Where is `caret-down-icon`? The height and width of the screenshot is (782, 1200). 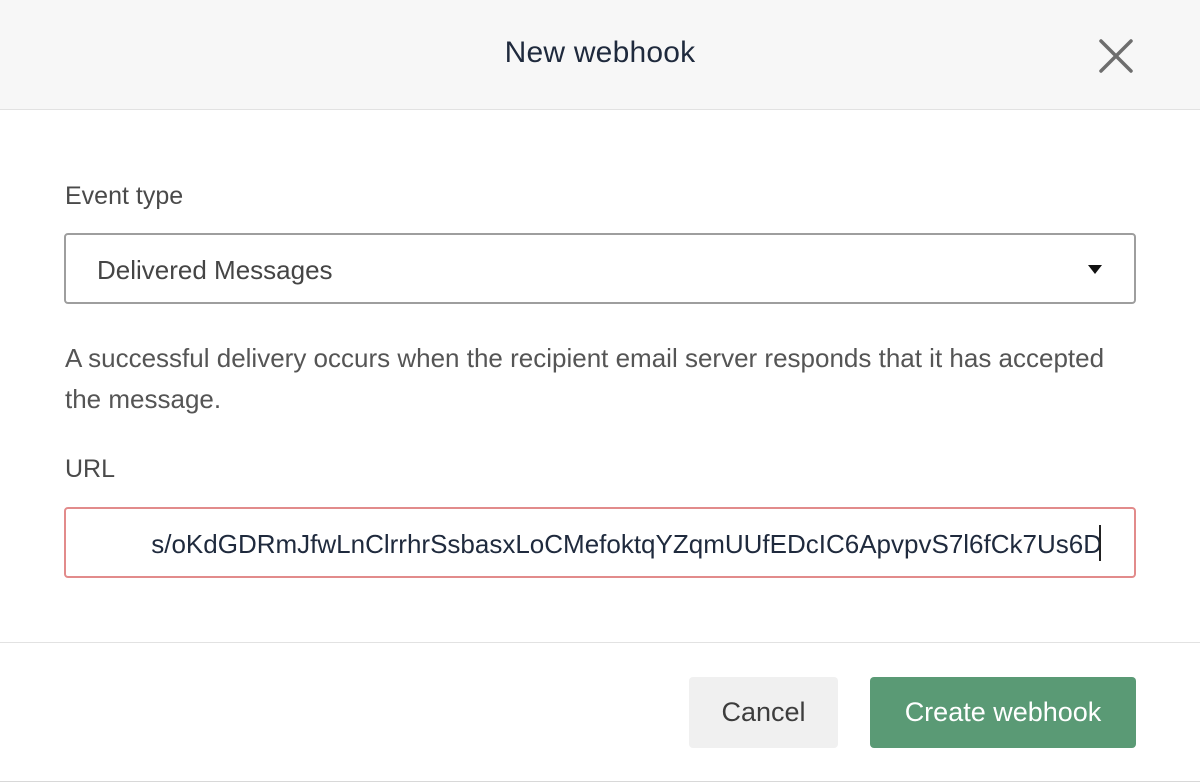 caret-down-icon is located at coordinates (1095, 269).